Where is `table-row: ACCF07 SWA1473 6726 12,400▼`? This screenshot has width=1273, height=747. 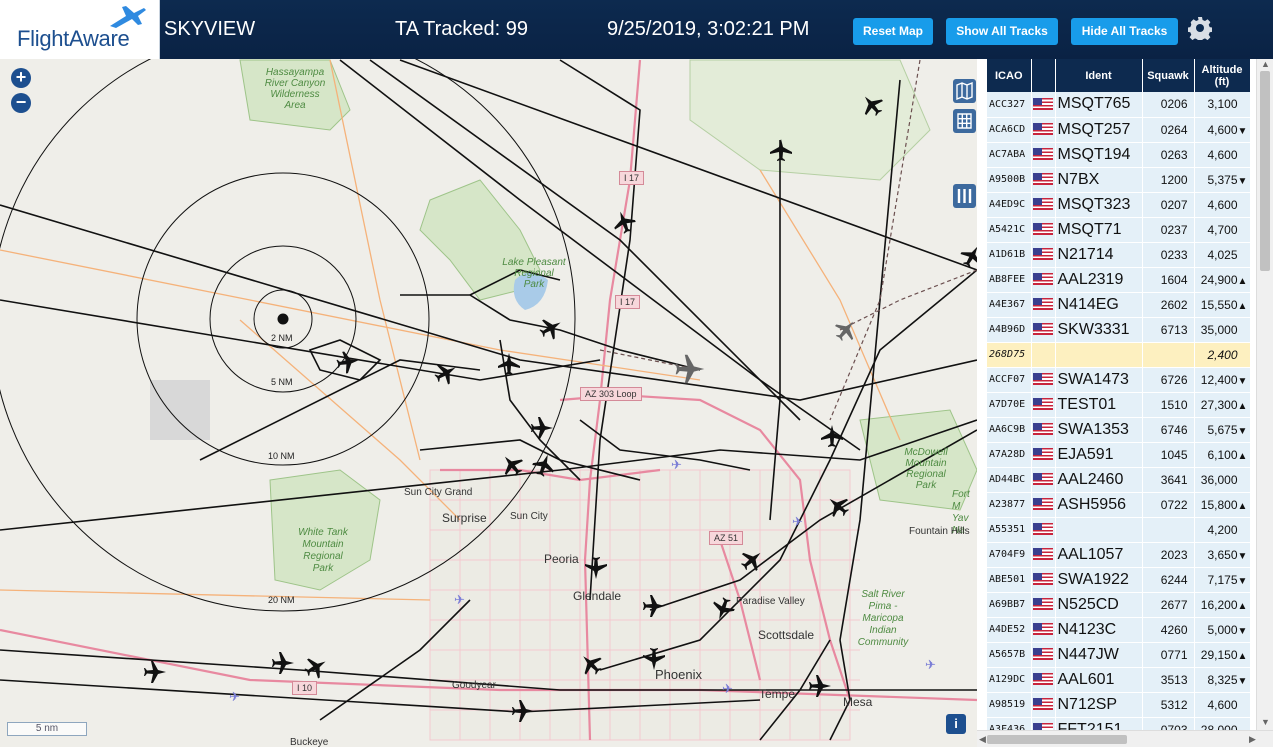 table-row: ACCF07 SWA1473 6726 12,400▼ is located at coordinates (1118, 380).